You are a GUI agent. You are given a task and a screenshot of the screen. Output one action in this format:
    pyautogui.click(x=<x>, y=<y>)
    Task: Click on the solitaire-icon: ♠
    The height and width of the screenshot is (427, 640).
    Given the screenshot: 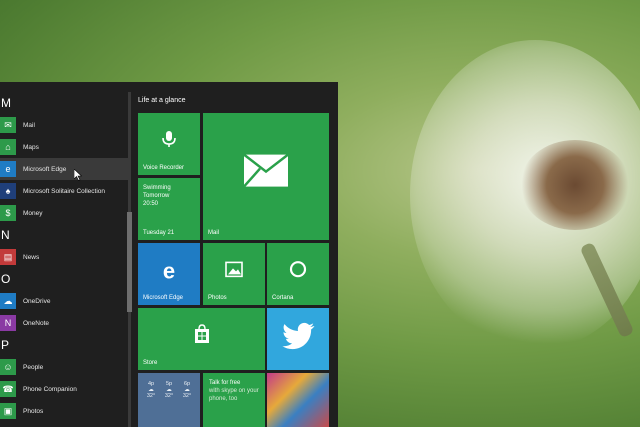 What is the action you would take?
    pyautogui.click(x=8, y=191)
    